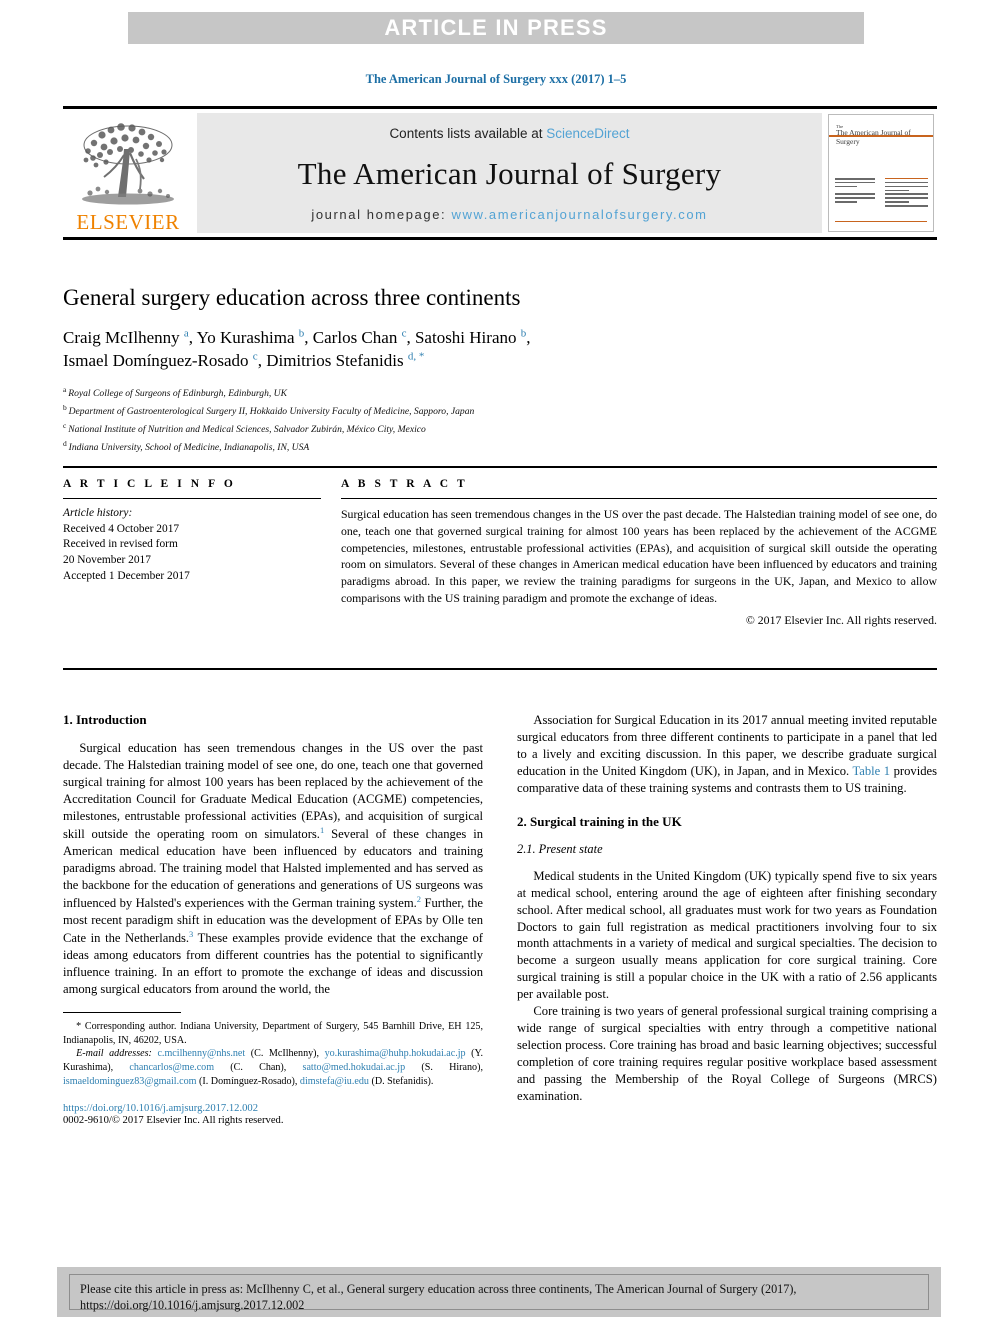 The height and width of the screenshot is (1323, 992). Describe the element at coordinates (404, 484) in the screenshot. I see `abstract-heading: A B S T R A C T` at that location.